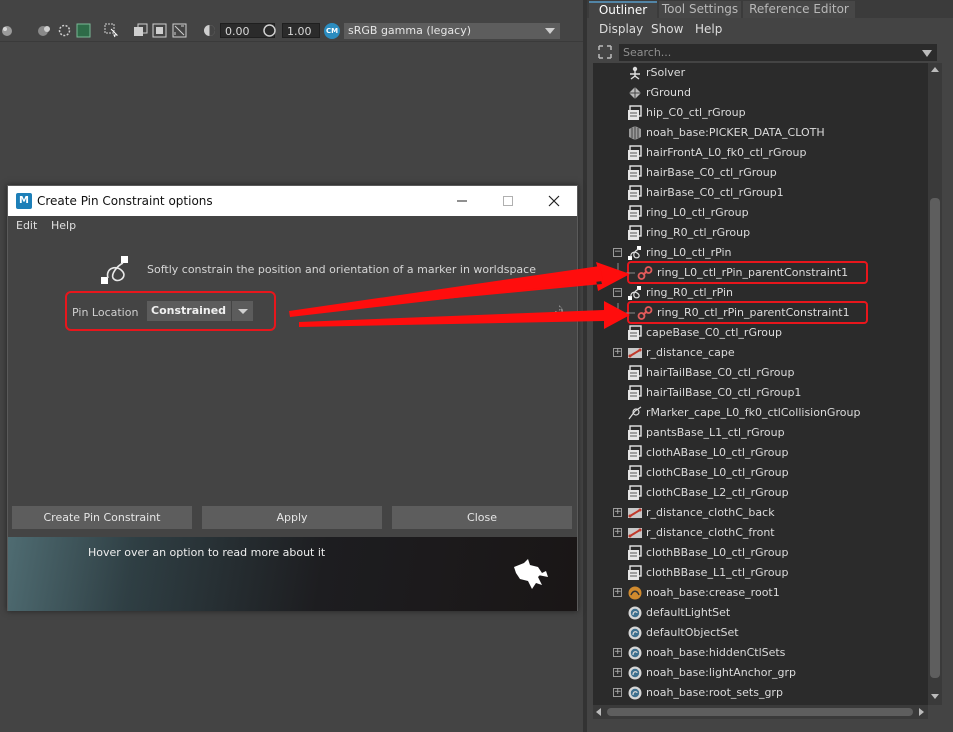 Image resolution: width=953 pixels, height=732 pixels. Describe the element at coordinates (111, 30) in the screenshot. I see `select-camera-icon` at that location.